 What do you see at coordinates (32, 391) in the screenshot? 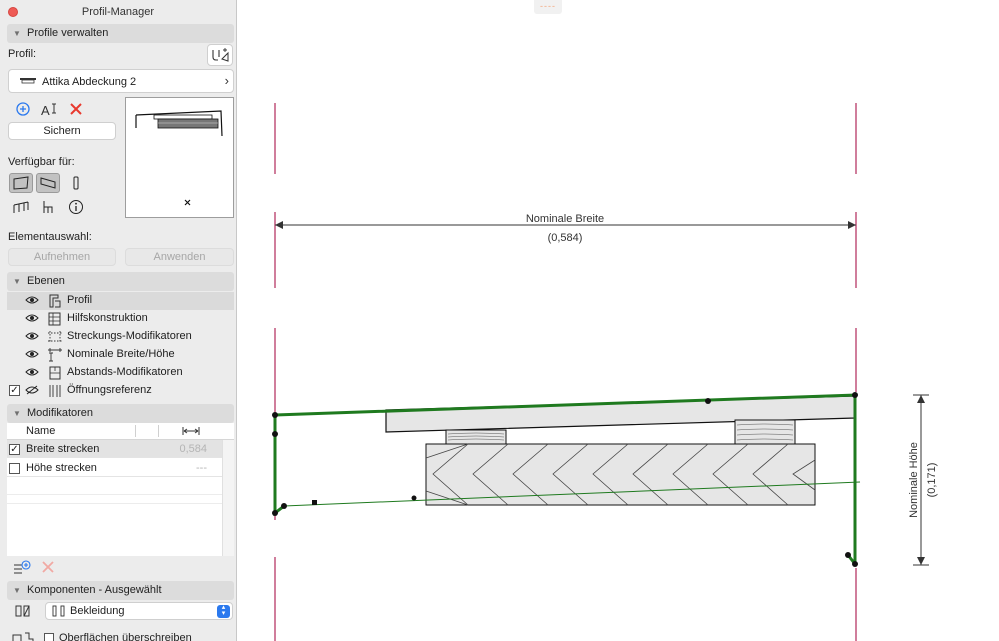
I see `eye-hidden-icon` at bounding box center [32, 391].